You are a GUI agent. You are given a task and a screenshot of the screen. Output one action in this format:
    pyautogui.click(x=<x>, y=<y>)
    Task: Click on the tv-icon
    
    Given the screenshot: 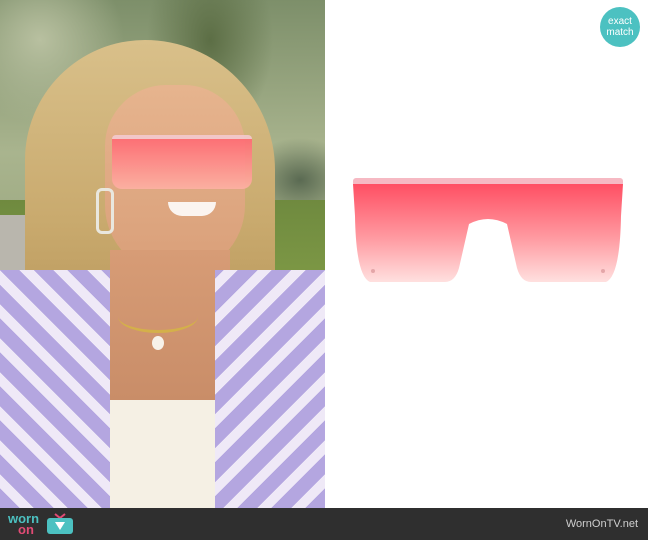 What is the action you would take?
    pyautogui.click(x=60, y=523)
    